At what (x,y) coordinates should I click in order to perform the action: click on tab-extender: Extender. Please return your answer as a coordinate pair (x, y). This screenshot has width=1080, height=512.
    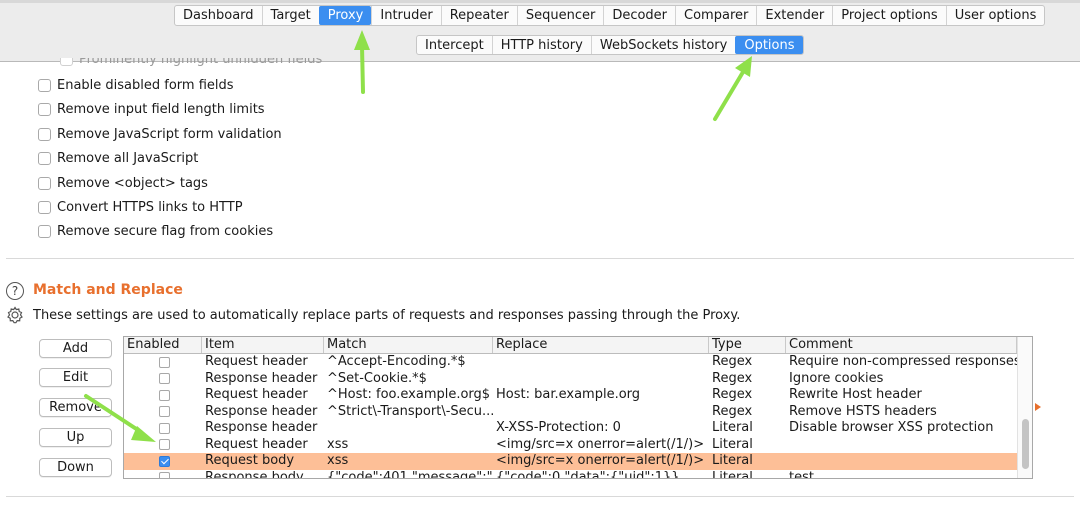
    Looking at the image, I should click on (794, 15).